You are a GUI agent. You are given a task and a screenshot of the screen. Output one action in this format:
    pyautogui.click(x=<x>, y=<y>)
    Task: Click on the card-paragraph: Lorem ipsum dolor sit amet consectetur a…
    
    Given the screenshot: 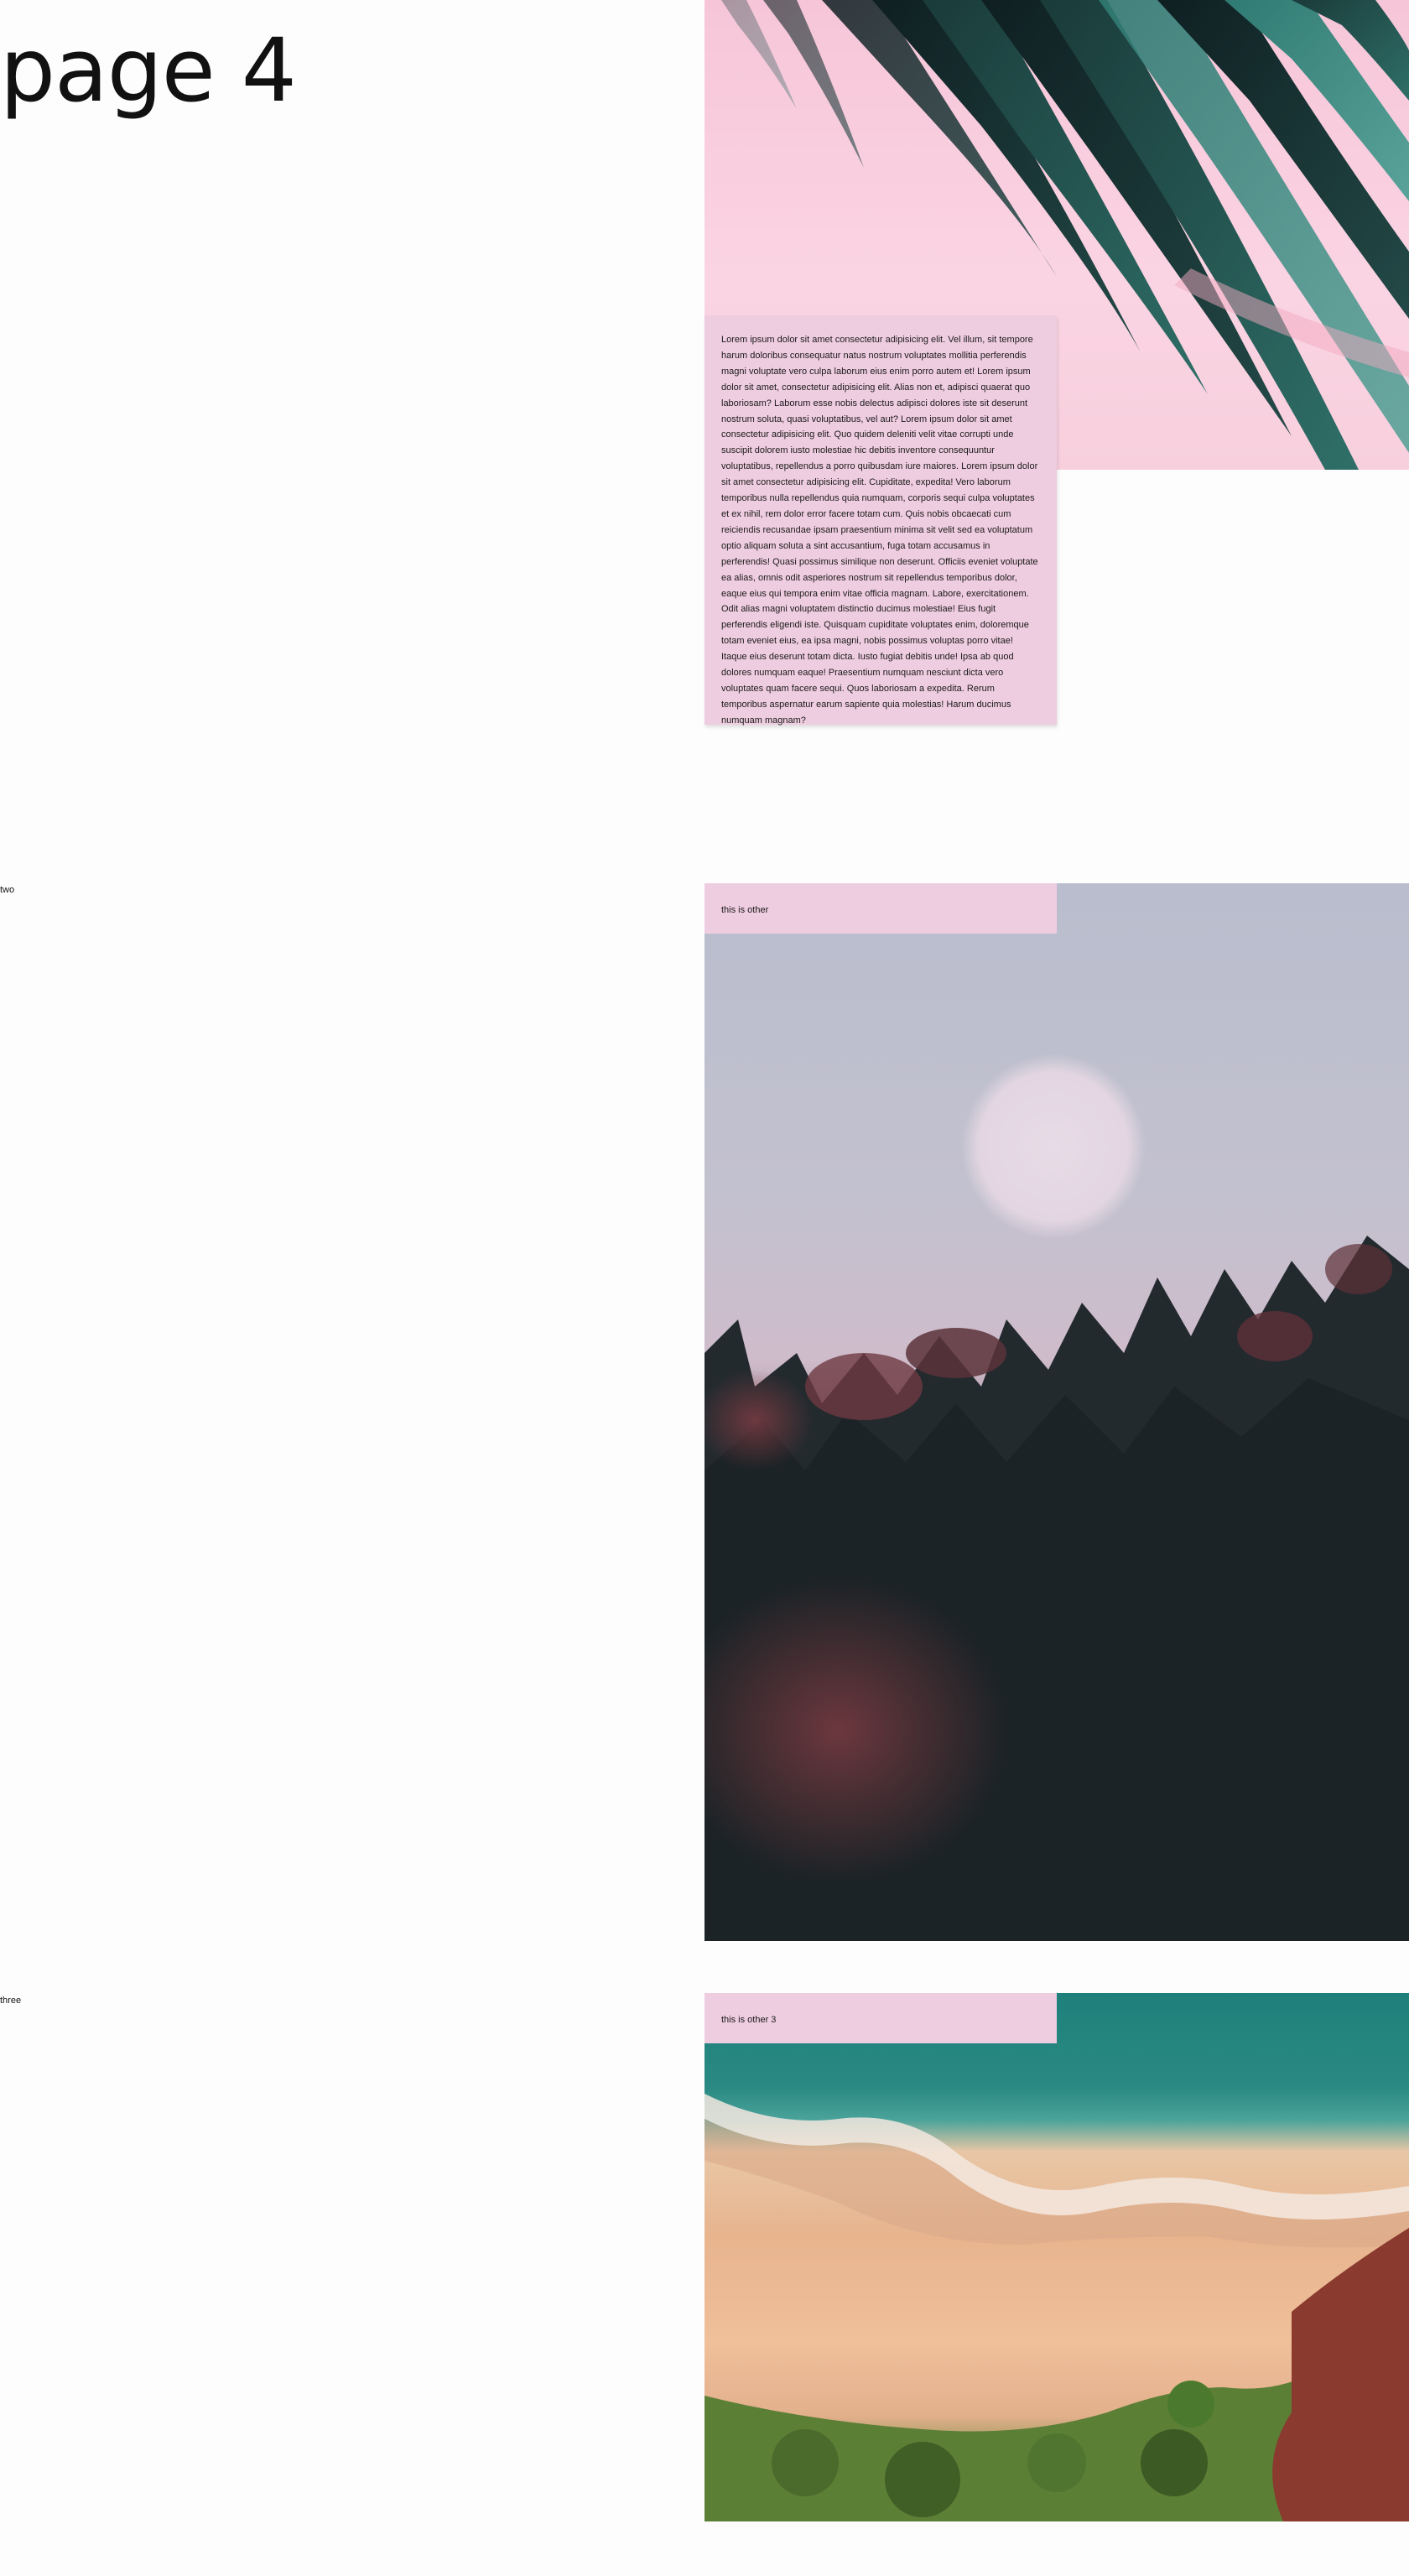 What is the action you would take?
    pyautogui.click(x=879, y=530)
    